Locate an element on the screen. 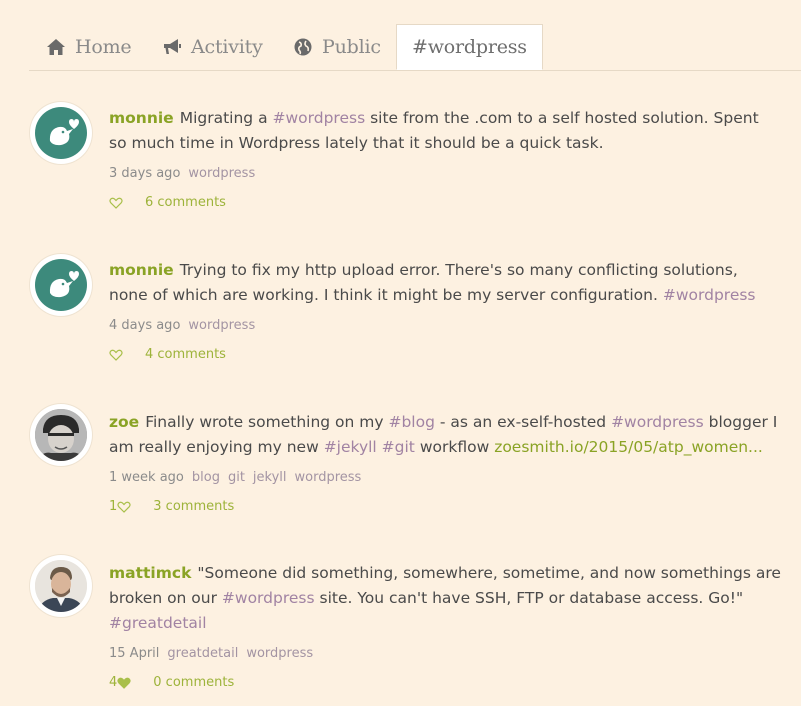 The height and width of the screenshot is (706, 801). tab-wordpress-label: #wordpress is located at coordinates (469, 47).